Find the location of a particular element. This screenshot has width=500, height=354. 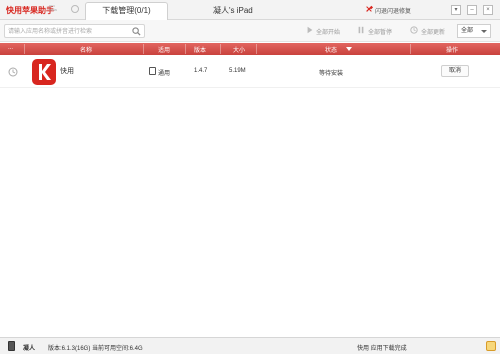

k-logo-icon is located at coordinates (45, 72).